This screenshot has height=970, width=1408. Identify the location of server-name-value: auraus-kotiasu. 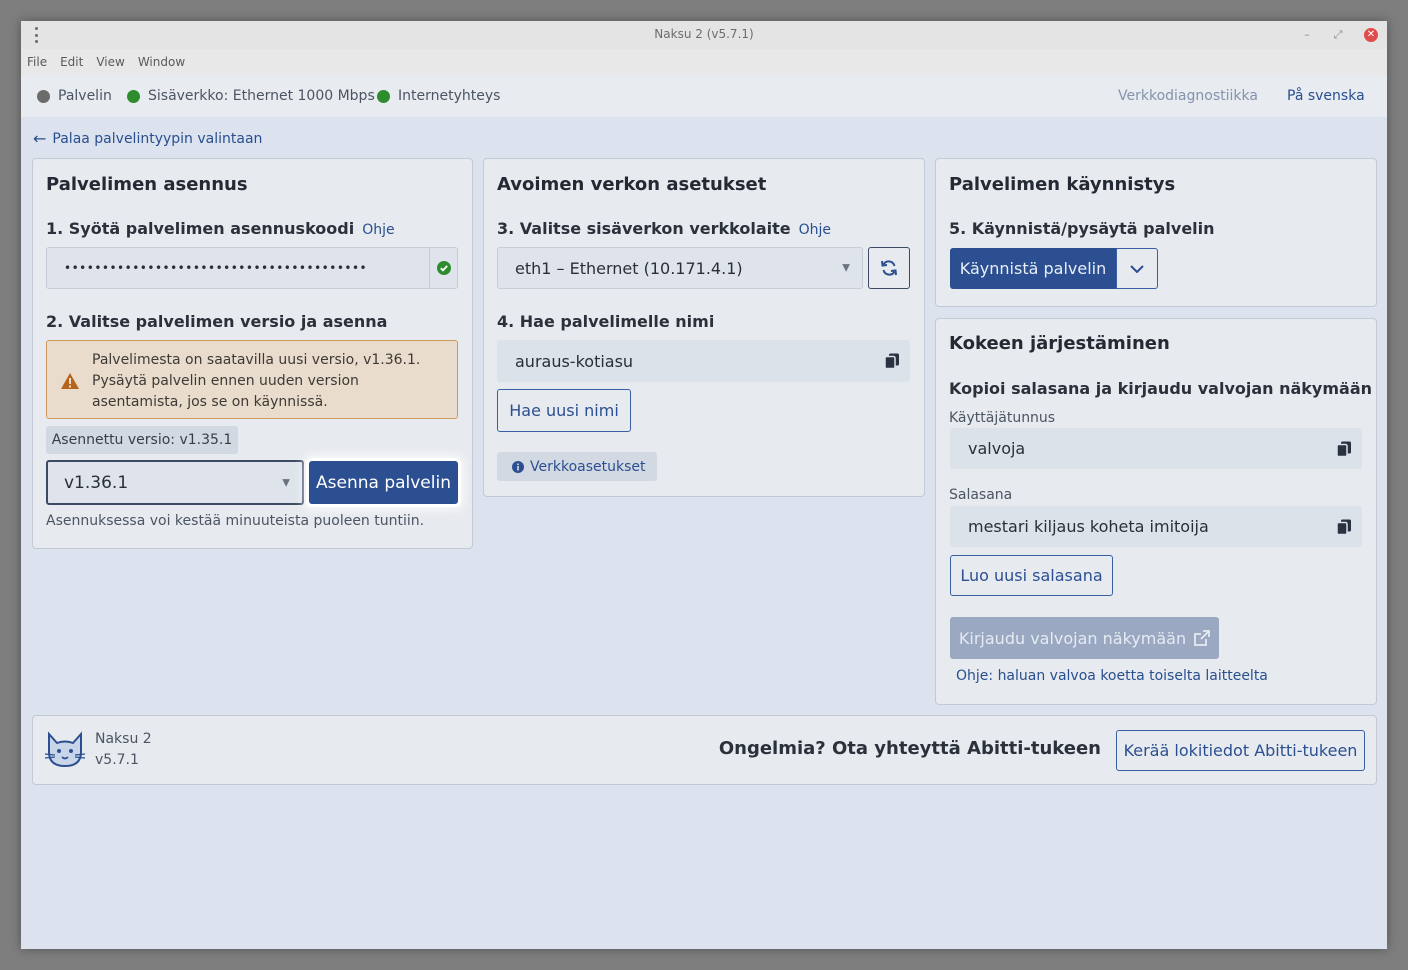
(574, 361).